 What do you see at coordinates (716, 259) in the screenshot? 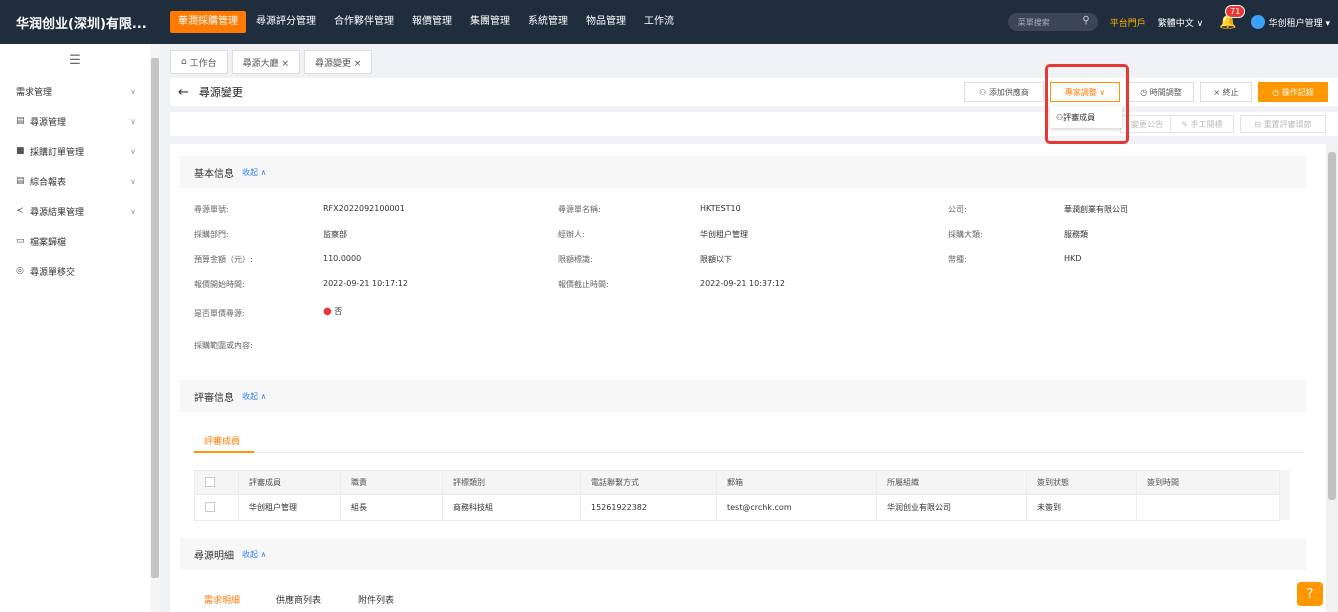
I see `field-value: 限額以下` at bounding box center [716, 259].